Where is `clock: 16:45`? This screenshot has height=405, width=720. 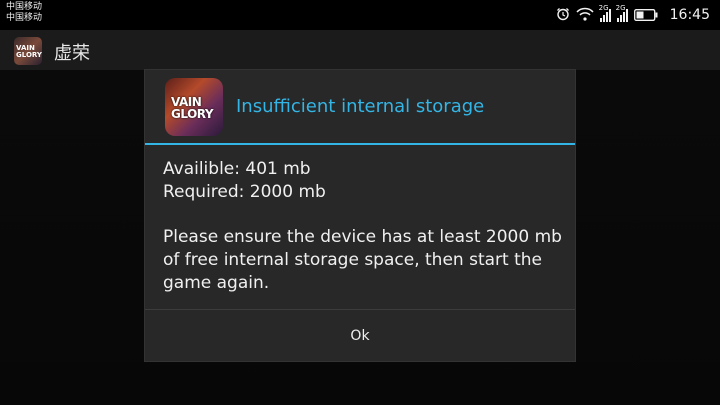 clock: 16:45 is located at coordinates (689, 15).